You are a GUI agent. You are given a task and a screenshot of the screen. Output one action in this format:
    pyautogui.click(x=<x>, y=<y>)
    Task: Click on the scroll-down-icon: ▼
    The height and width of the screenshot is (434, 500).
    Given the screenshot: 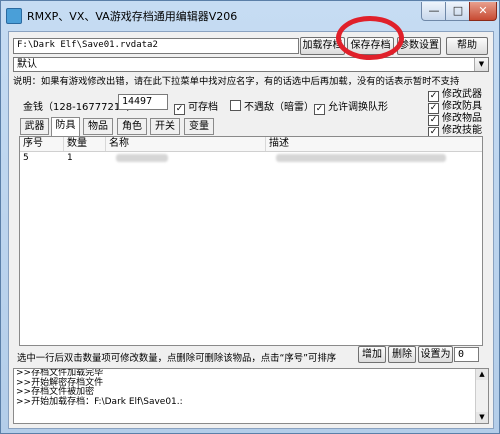 What is the action you would take?
    pyautogui.click(x=482, y=417)
    